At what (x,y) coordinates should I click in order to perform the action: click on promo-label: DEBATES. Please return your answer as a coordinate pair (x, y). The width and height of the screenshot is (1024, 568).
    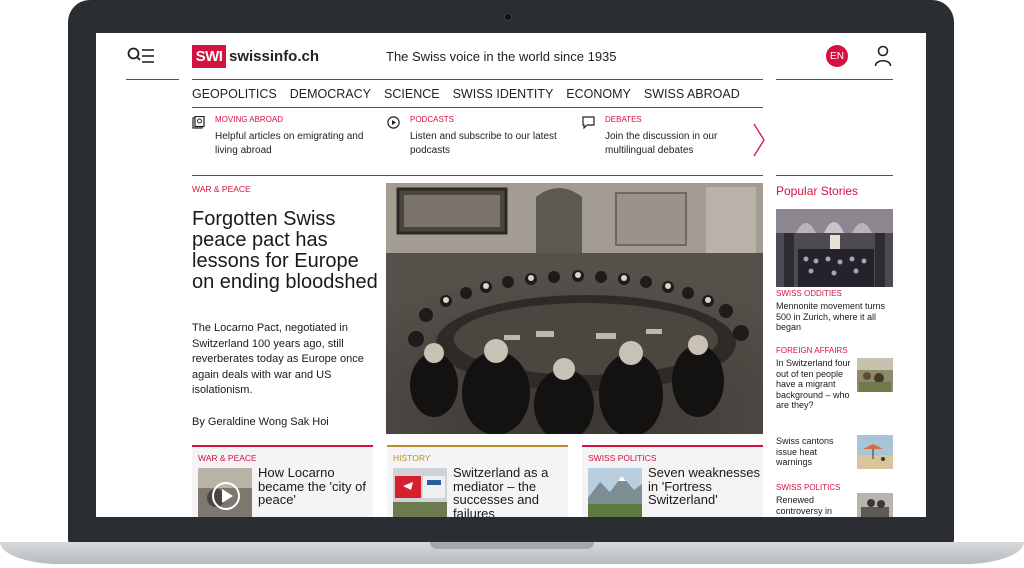
    Looking at the image, I should click on (623, 119).